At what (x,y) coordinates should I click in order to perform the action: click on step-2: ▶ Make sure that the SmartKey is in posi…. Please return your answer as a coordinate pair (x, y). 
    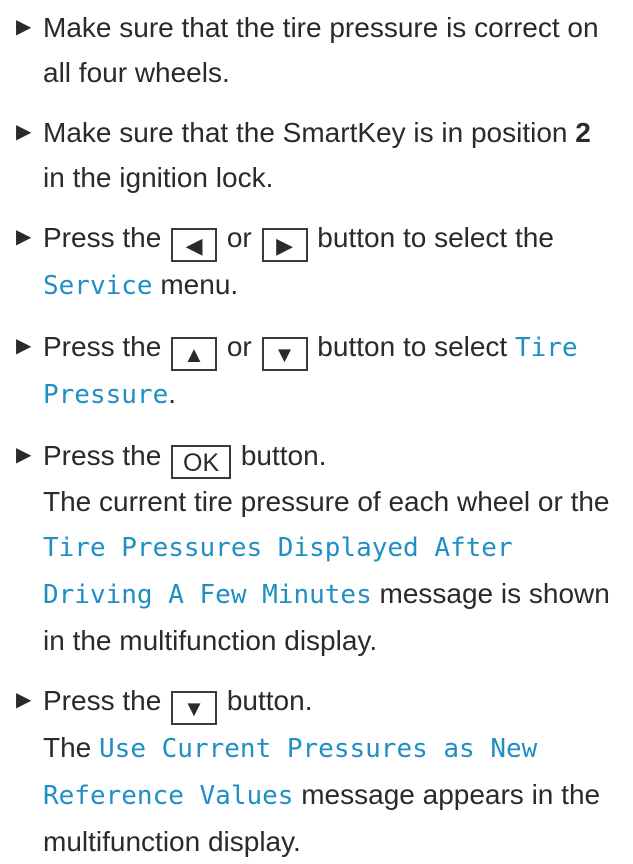
    Looking at the image, I should click on (313, 155).